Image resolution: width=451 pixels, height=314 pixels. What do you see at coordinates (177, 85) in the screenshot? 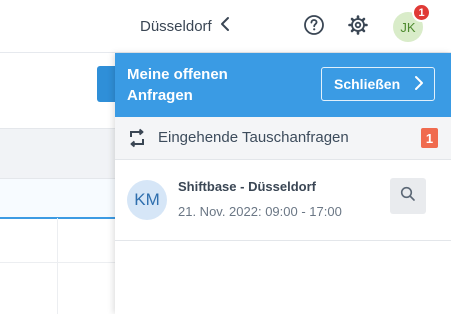
I see `panel-title: Meine offenen Anfragen` at bounding box center [177, 85].